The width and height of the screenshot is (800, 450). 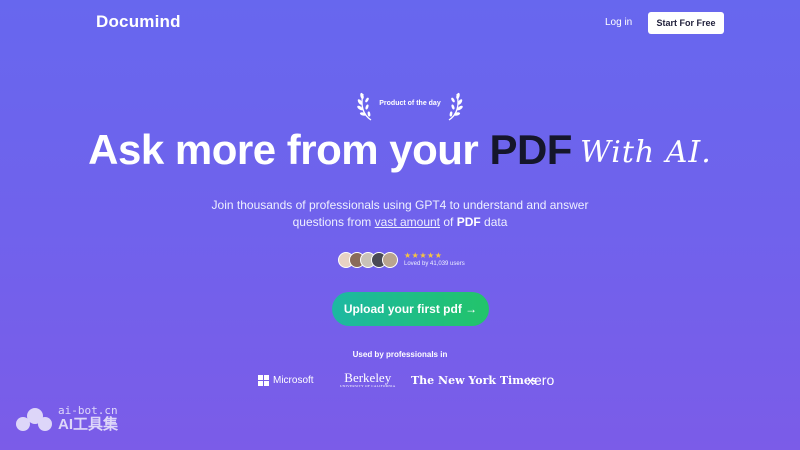 What do you see at coordinates (618, 22) in the screenshot?
I see `login-link: Log in` at bounding box center [618, 22].